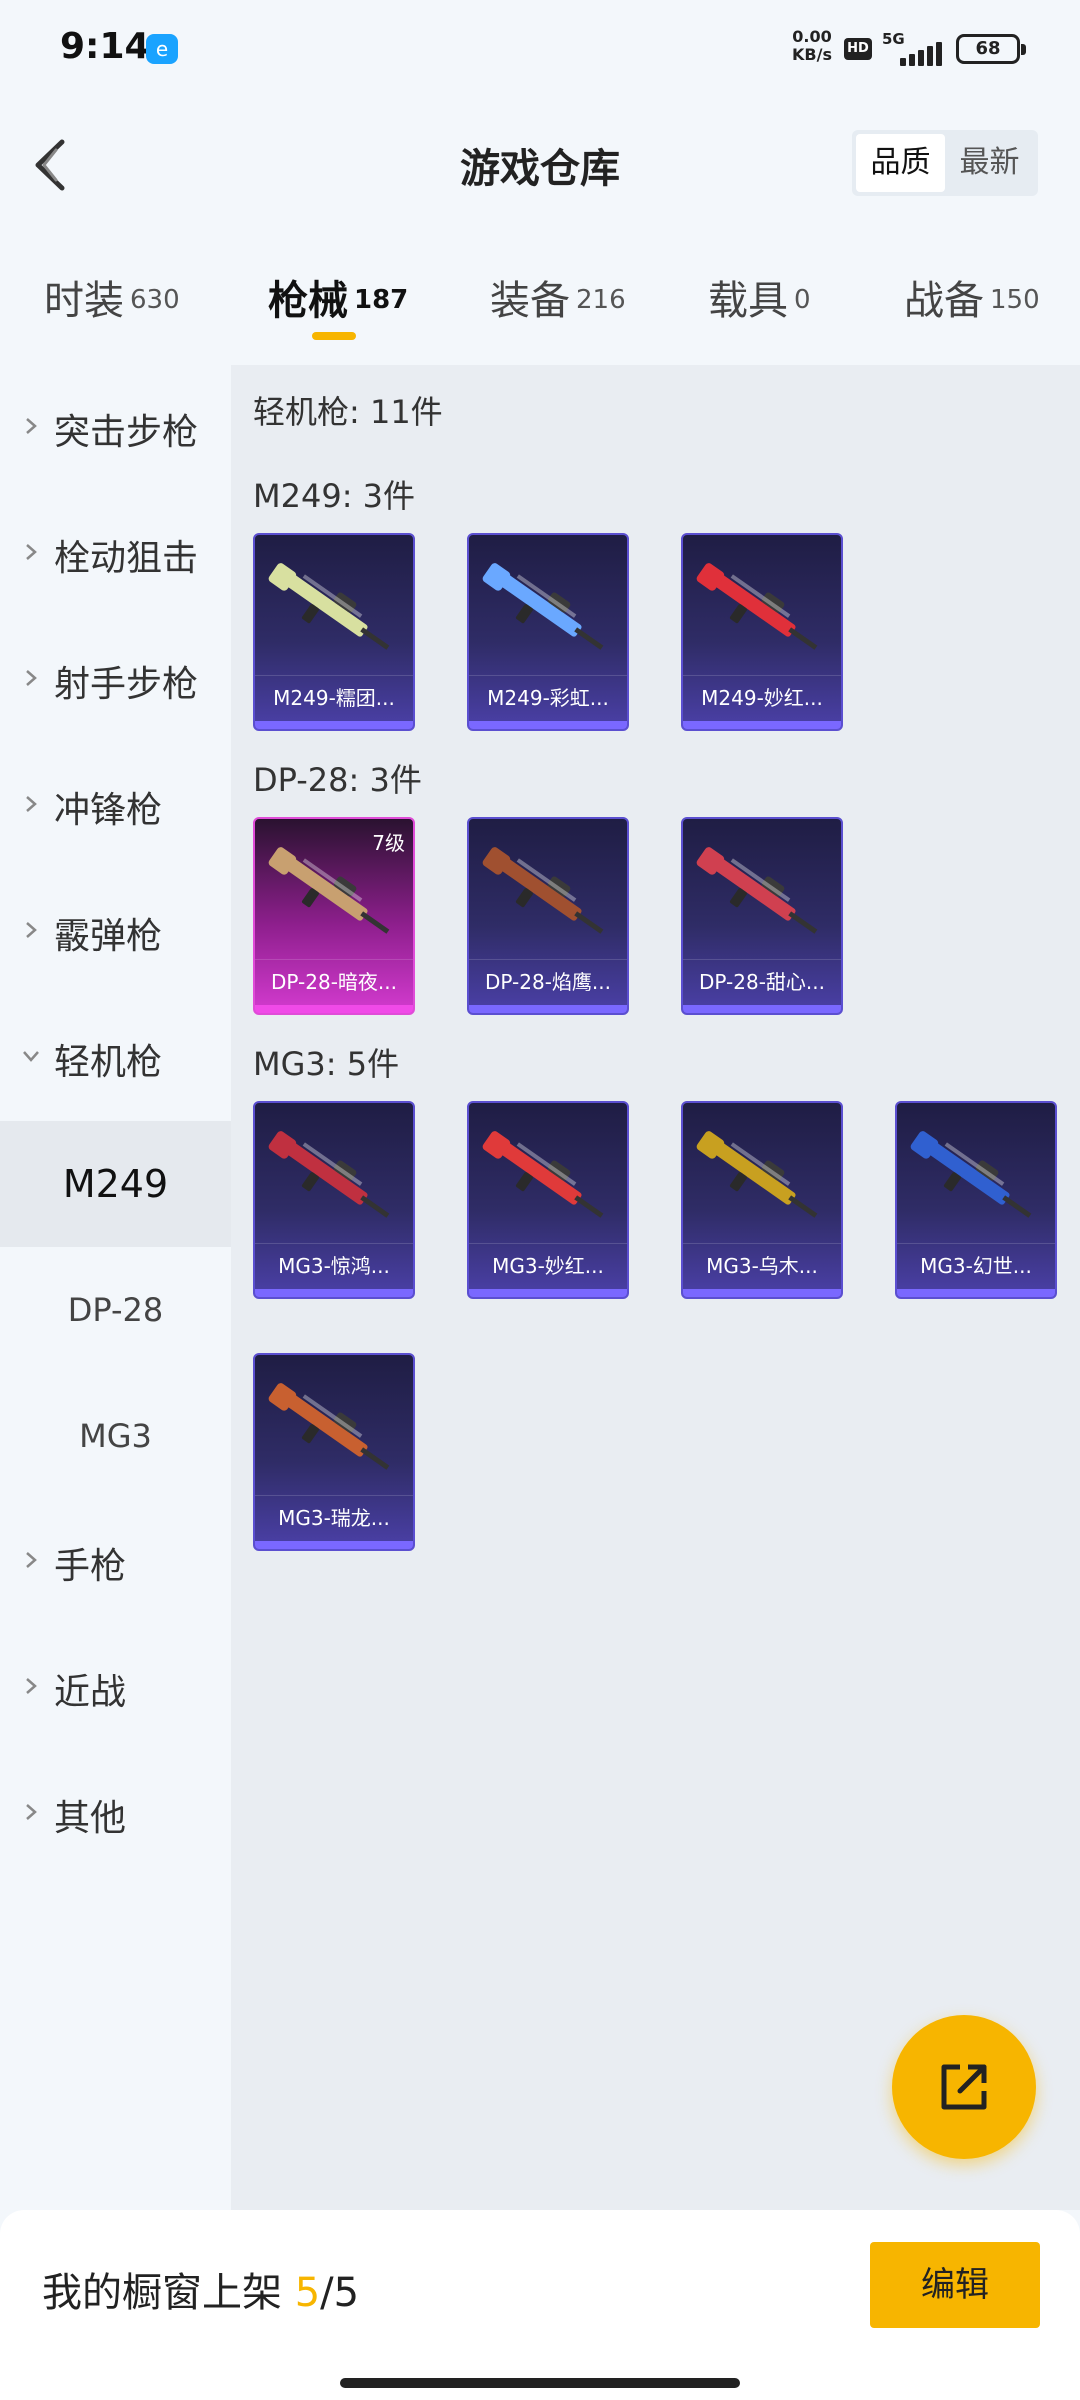  What do you see at coordinates (334, 336) in the screenshot?
I see `active-tab-indicator` at bounding box center [334, 336].